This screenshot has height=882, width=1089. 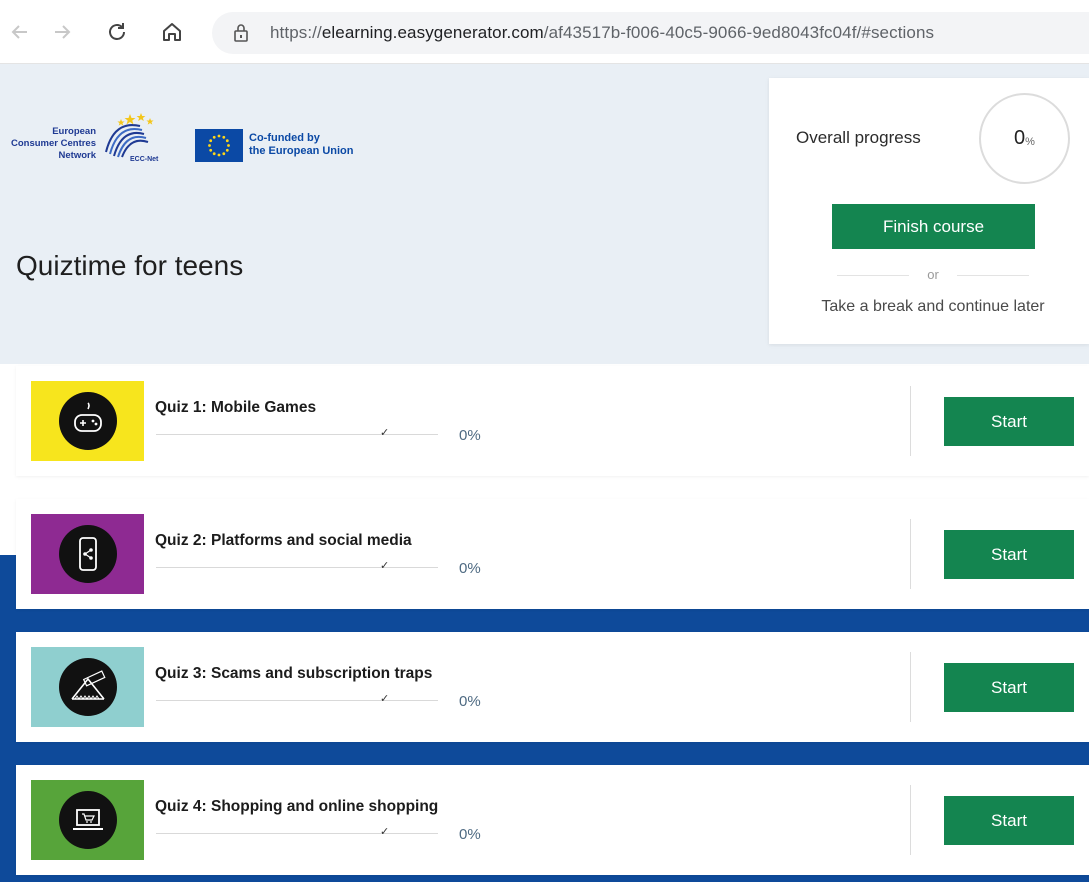 What do you see at coordinates (129, 135) in the screenshot?
I see `ecc-swoosh-icon` at bounding box center [129, 135].